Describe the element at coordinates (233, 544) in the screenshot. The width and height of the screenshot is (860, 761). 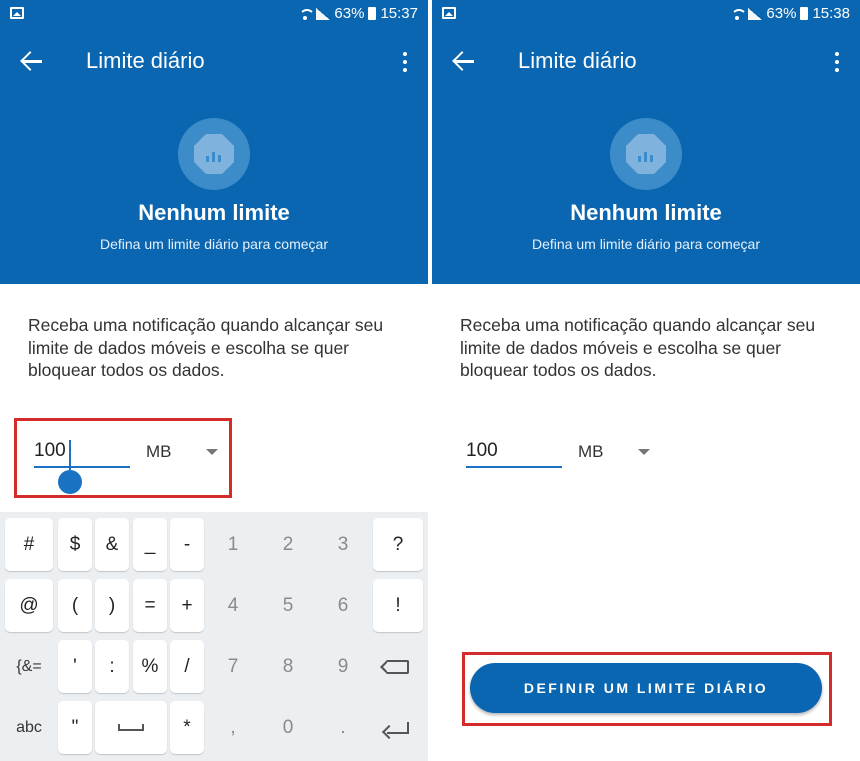
I see `keyboard-key: 1` at that location.